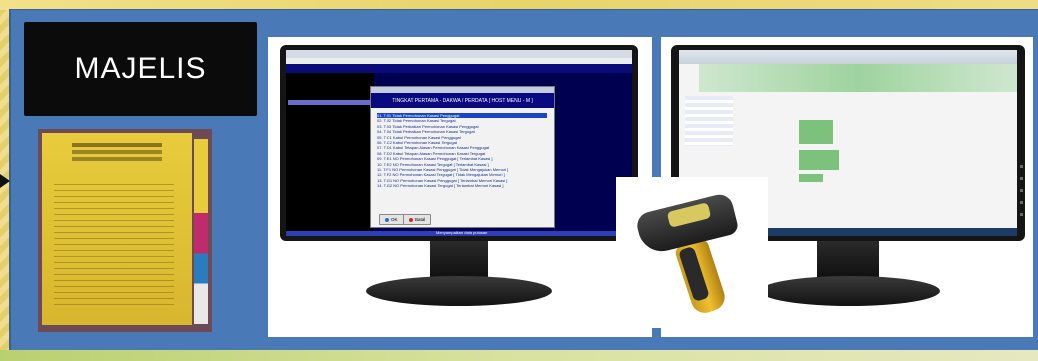  I want to click on left-monitor-base, so click(459, 291).